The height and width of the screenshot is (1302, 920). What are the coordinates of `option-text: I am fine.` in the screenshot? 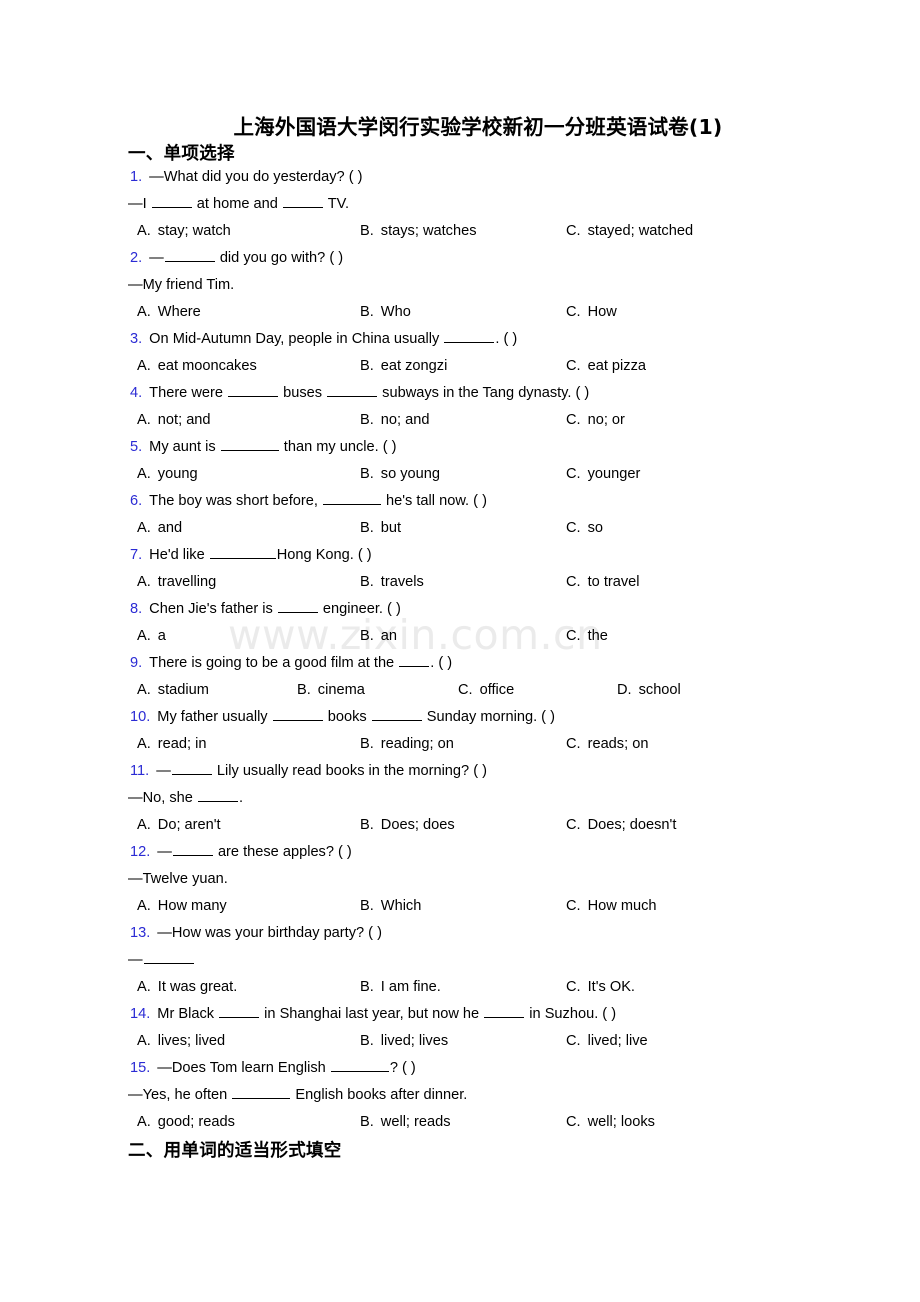 It's located at (410, 987).